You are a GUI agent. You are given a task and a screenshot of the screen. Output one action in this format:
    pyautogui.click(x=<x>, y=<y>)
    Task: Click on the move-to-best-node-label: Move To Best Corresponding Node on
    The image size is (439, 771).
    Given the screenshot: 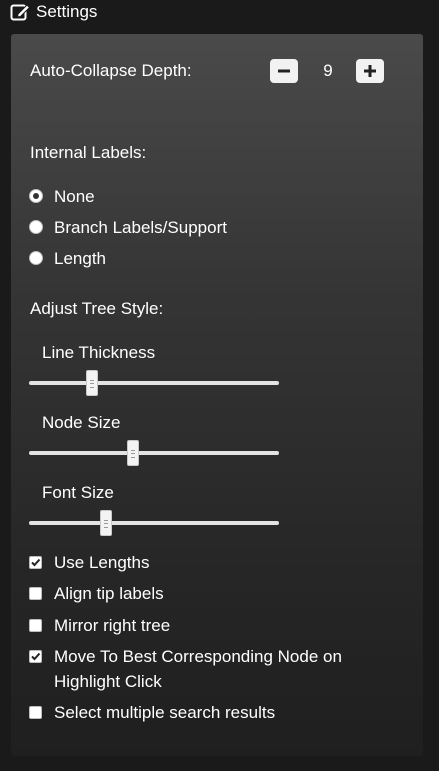 What is the action you would take?
    pyautogui.click(x=198, y=657)
    